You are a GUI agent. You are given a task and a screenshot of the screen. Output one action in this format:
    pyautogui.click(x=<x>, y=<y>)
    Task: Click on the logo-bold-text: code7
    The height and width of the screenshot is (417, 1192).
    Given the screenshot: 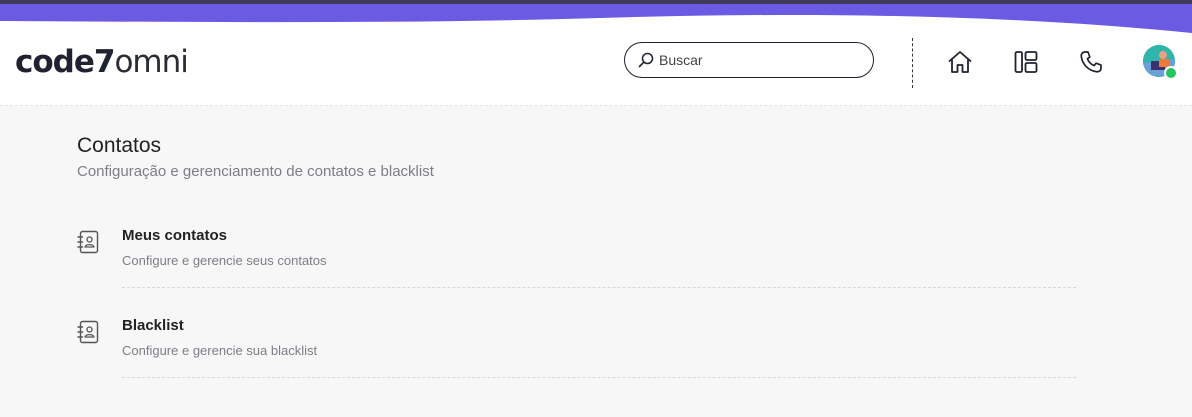 What is the action you would take?
    pyautogui.click(x=65, y=62)
    